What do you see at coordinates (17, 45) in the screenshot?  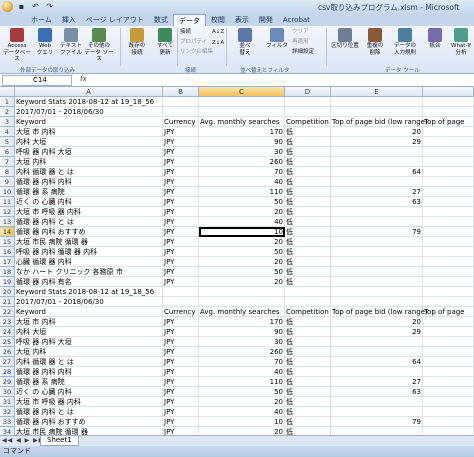 I see `ribbon-button-0: Access データベース` at bounding box center [17, 45].